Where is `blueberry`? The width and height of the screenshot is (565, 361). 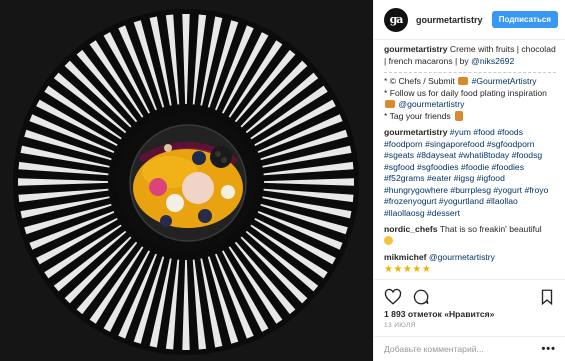
blueberry is located at coordinates (199, 158).